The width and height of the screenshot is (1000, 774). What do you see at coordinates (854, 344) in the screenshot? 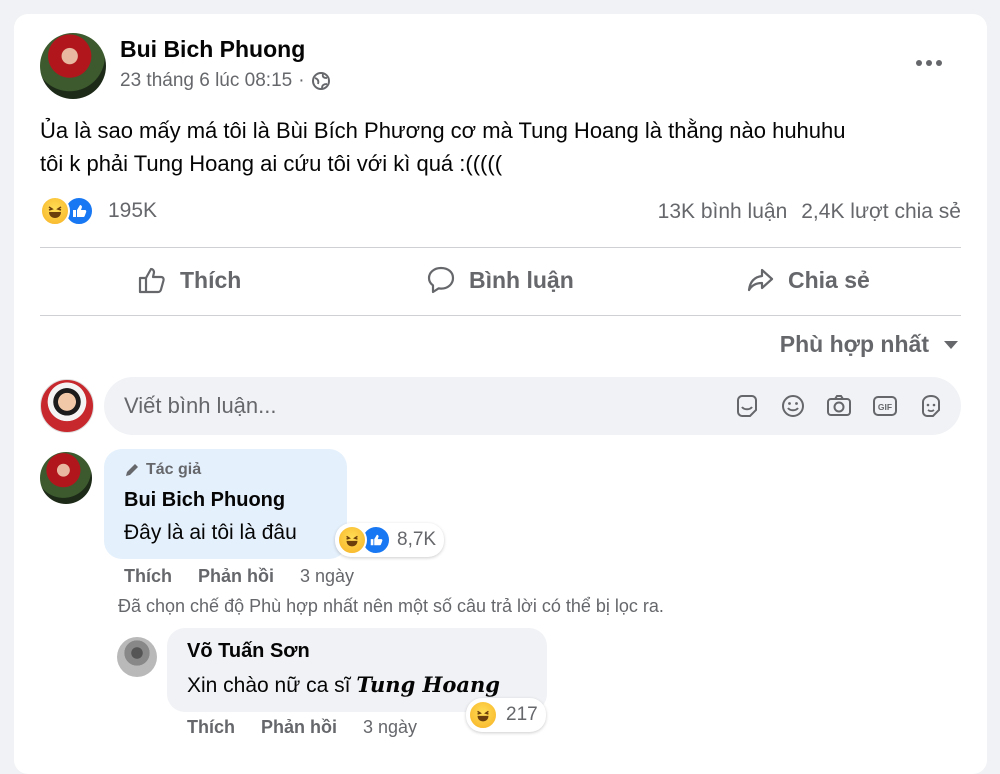
I see `sort-label: Phù hợp nhất` at bounding box center [854, 344].